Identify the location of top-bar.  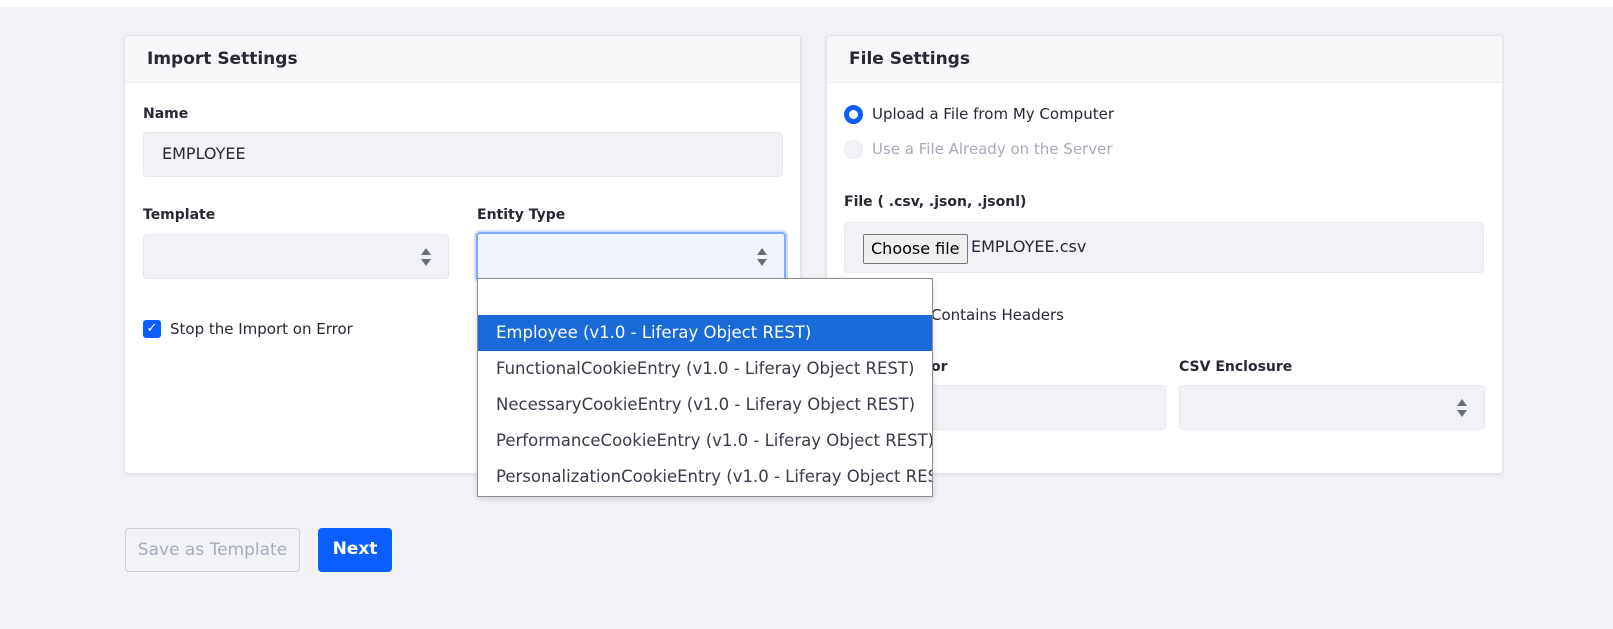
(806, 3).